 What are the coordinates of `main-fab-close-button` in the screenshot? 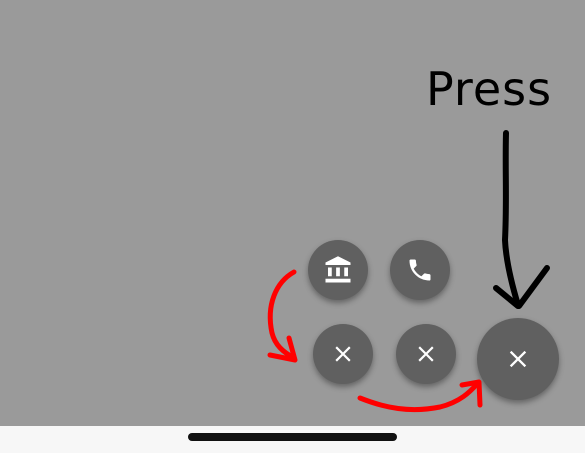 It's located at (518, 359).